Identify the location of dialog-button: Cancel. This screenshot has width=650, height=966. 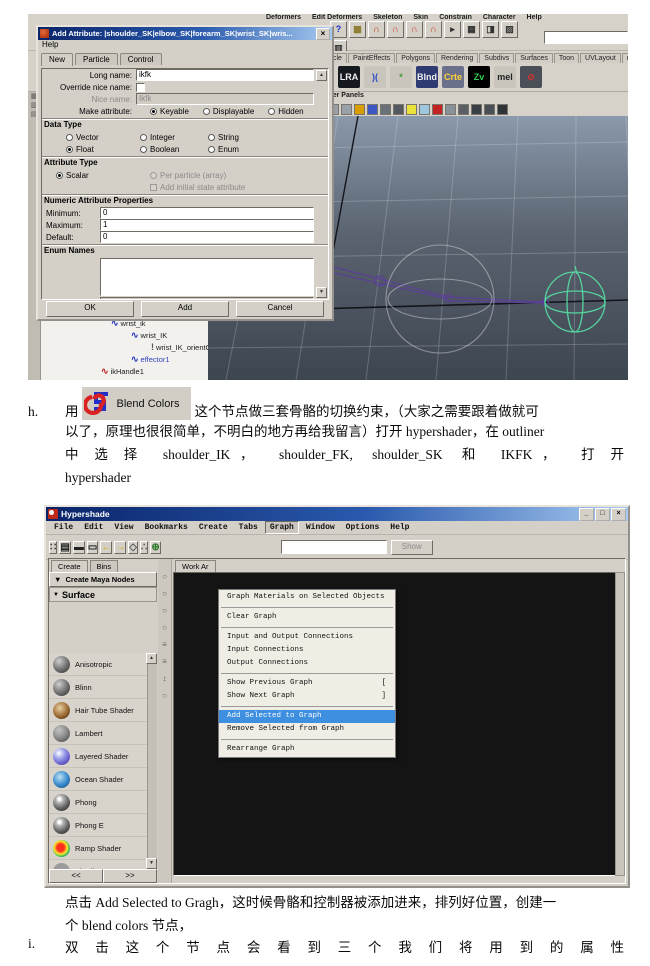
(280, 309).